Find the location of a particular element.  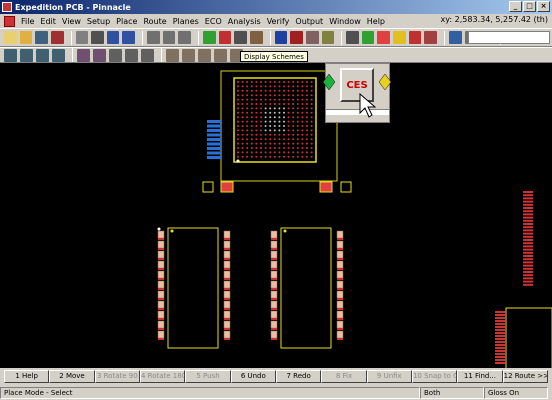

zoom-fit-icon is located at coordinates (185, 37).